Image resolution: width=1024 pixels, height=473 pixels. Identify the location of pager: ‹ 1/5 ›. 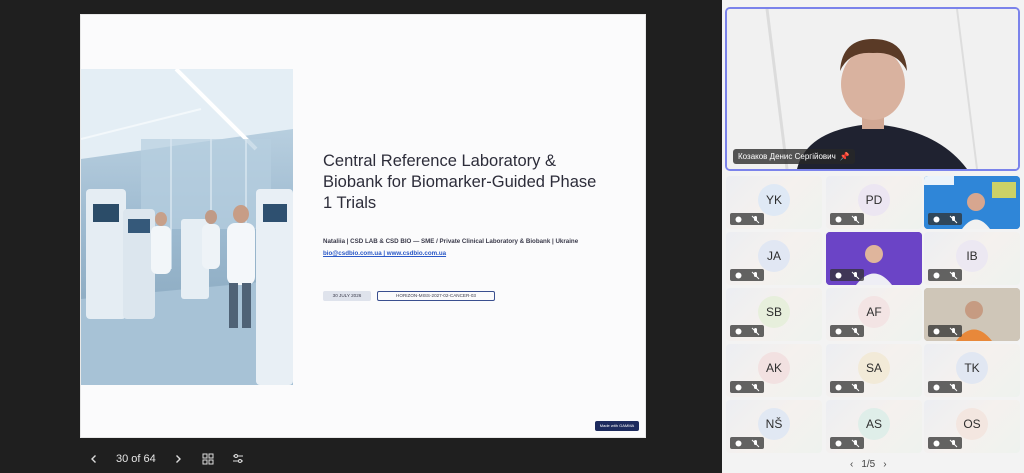
(868, 464).